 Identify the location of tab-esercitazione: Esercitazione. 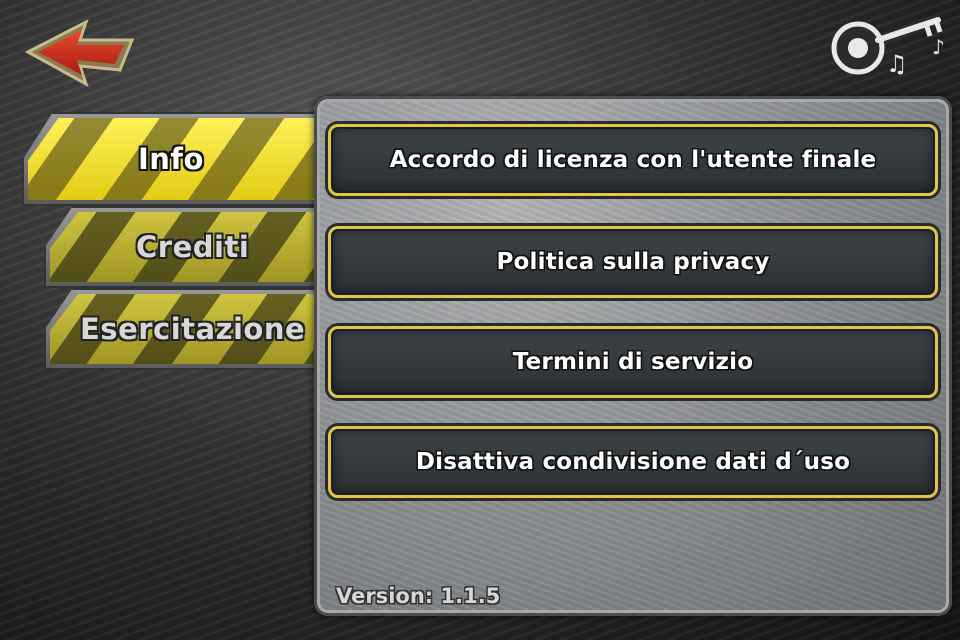
(188, 329).